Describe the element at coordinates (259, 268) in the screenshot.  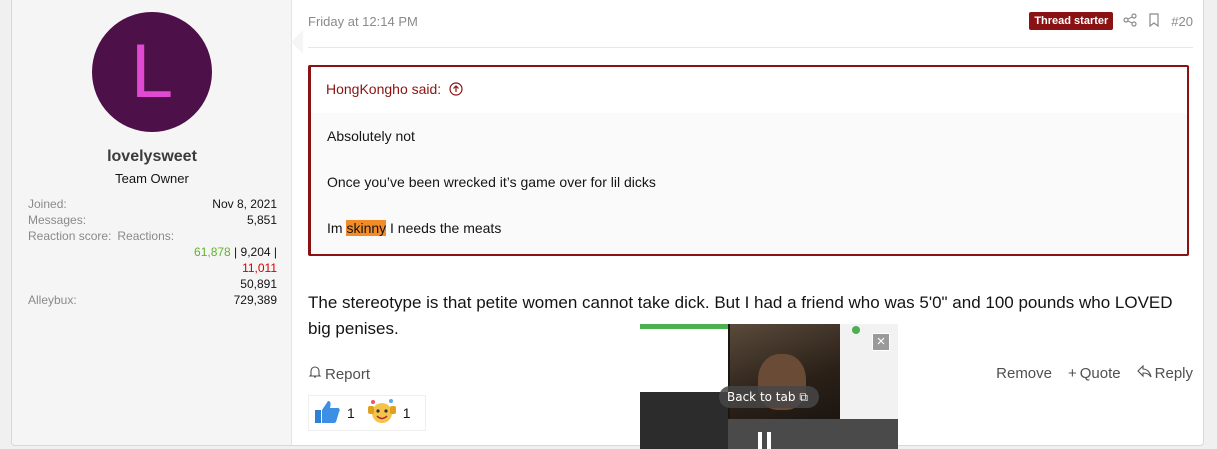
I see `reaction-negative: 11,011` at that location.